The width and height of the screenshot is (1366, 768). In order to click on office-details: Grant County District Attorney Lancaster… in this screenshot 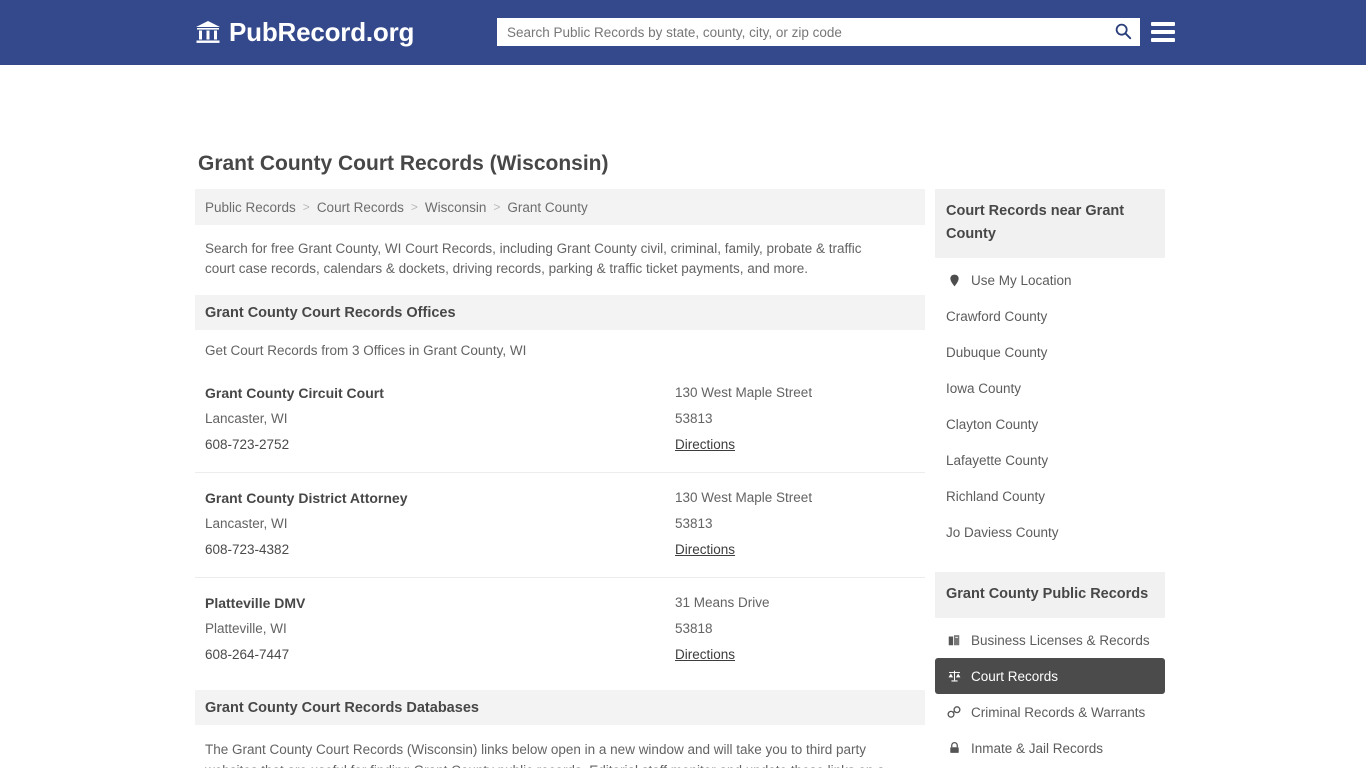, I will do `click(440, 524)`.